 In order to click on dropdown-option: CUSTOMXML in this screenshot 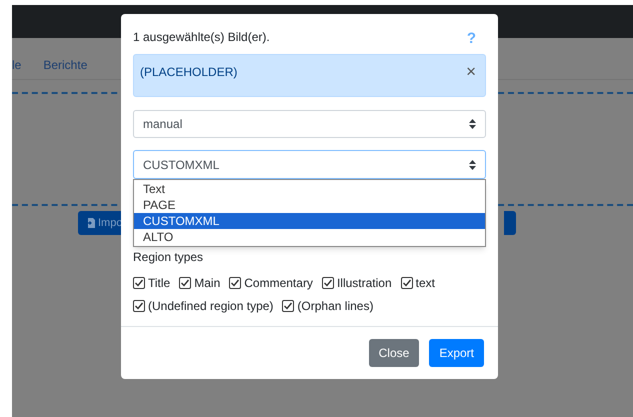, I will do `click(309, 221)`.